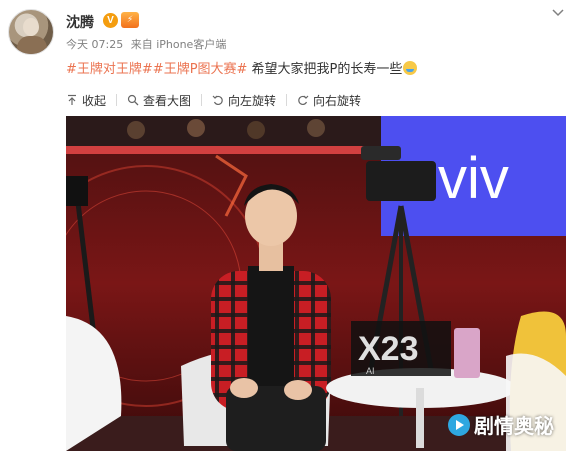 The height and width of the screenshot is (472, 582). I want to click on avatar, so click(31, 32).